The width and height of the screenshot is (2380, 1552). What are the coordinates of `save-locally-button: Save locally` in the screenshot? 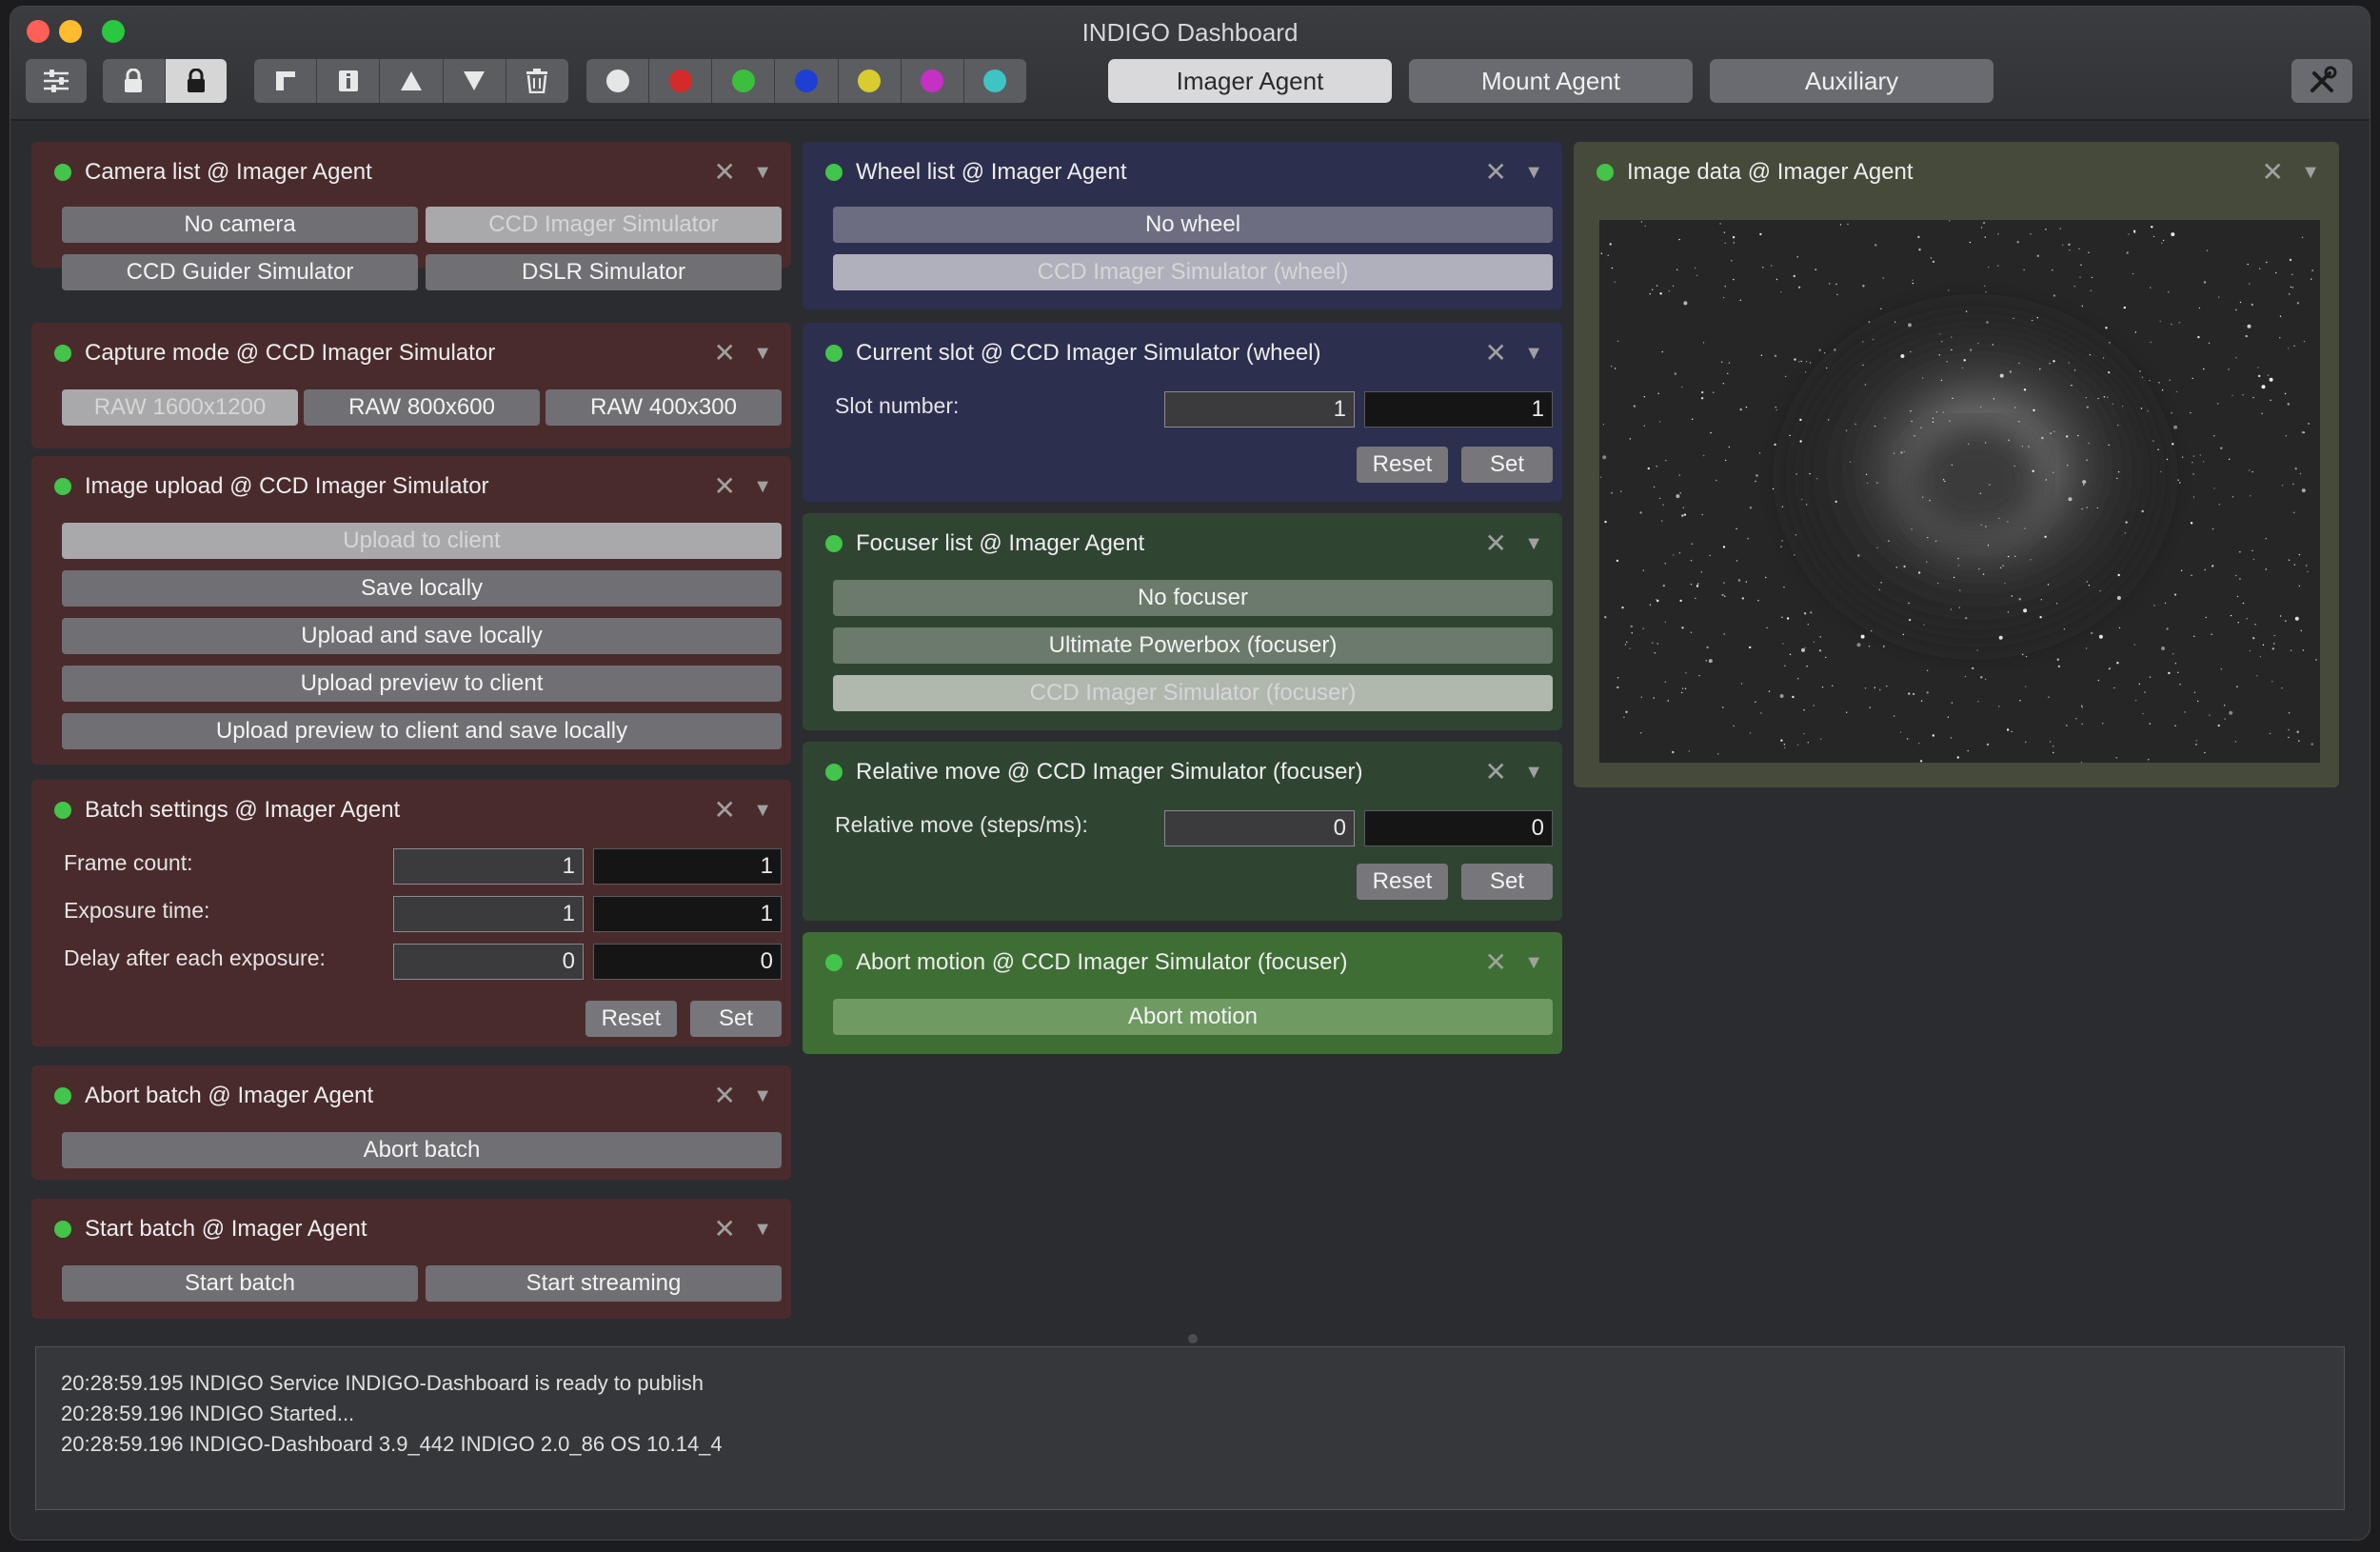 It's located at (422, 588).